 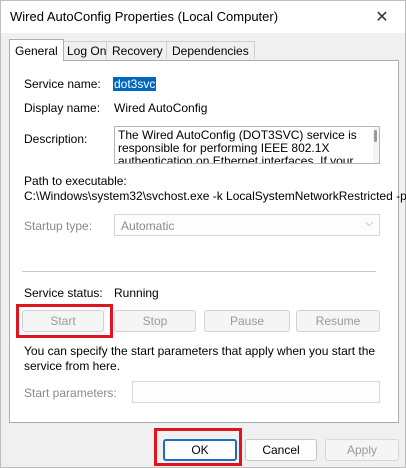 What do you see at coordinates (135, 84) in the screenshot?
I see `service-name-value: dot3svc` at bounding box center [135, 84].